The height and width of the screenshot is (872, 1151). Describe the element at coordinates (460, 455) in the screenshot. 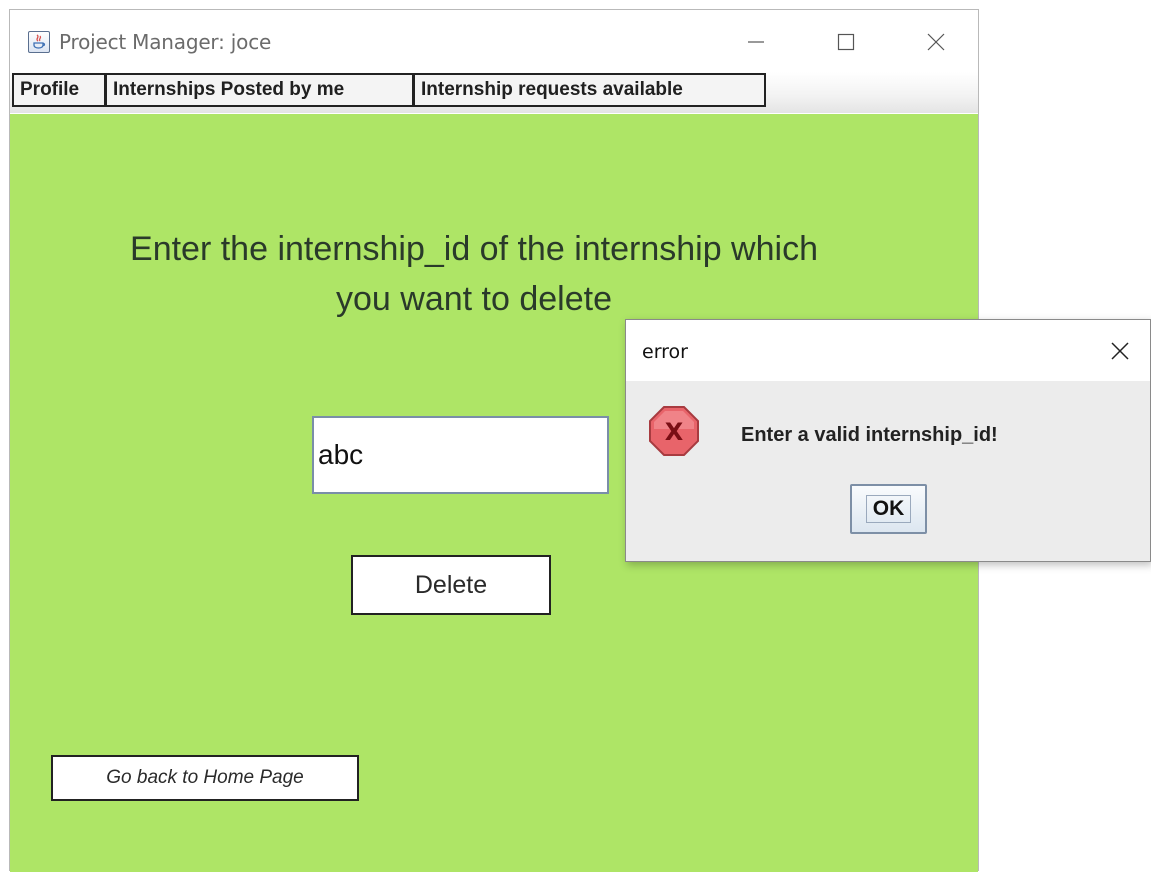

I see `internship-id-input` at that location.